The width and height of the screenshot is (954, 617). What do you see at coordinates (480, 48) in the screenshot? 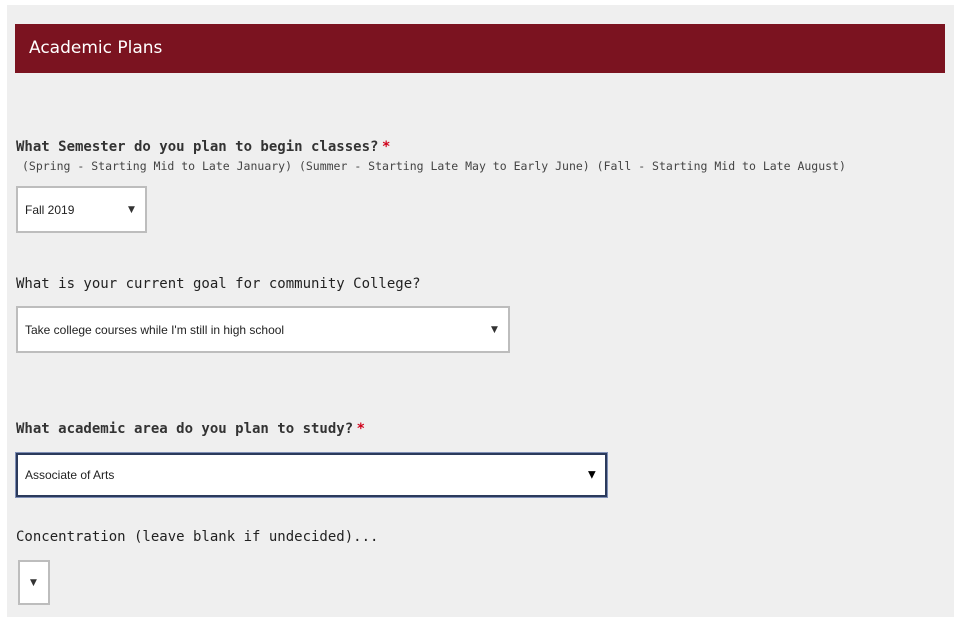
I see `section-header: Academic Plans` at bounding box center [480, 48].